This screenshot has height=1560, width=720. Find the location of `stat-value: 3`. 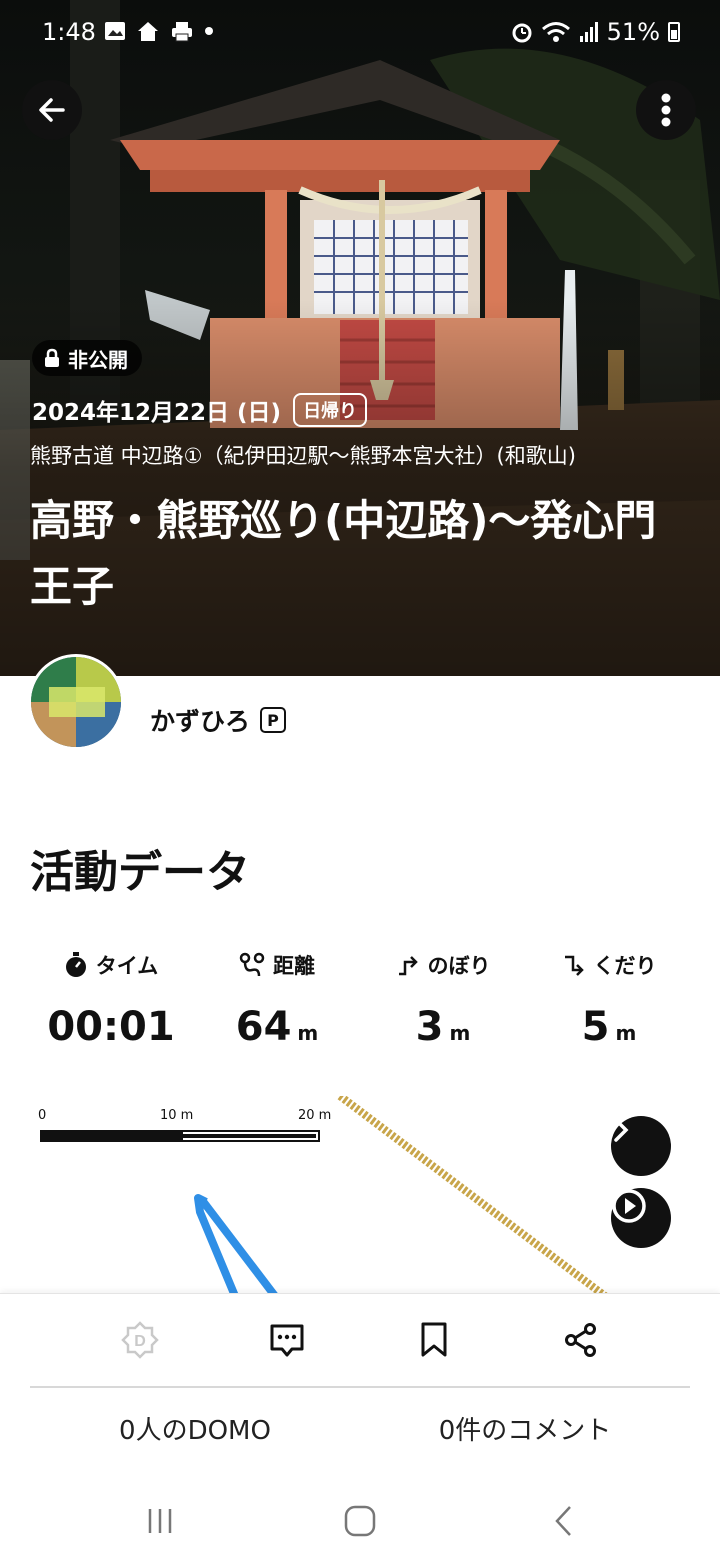

stat-value: 3 is located at coordinates (429, 1027).